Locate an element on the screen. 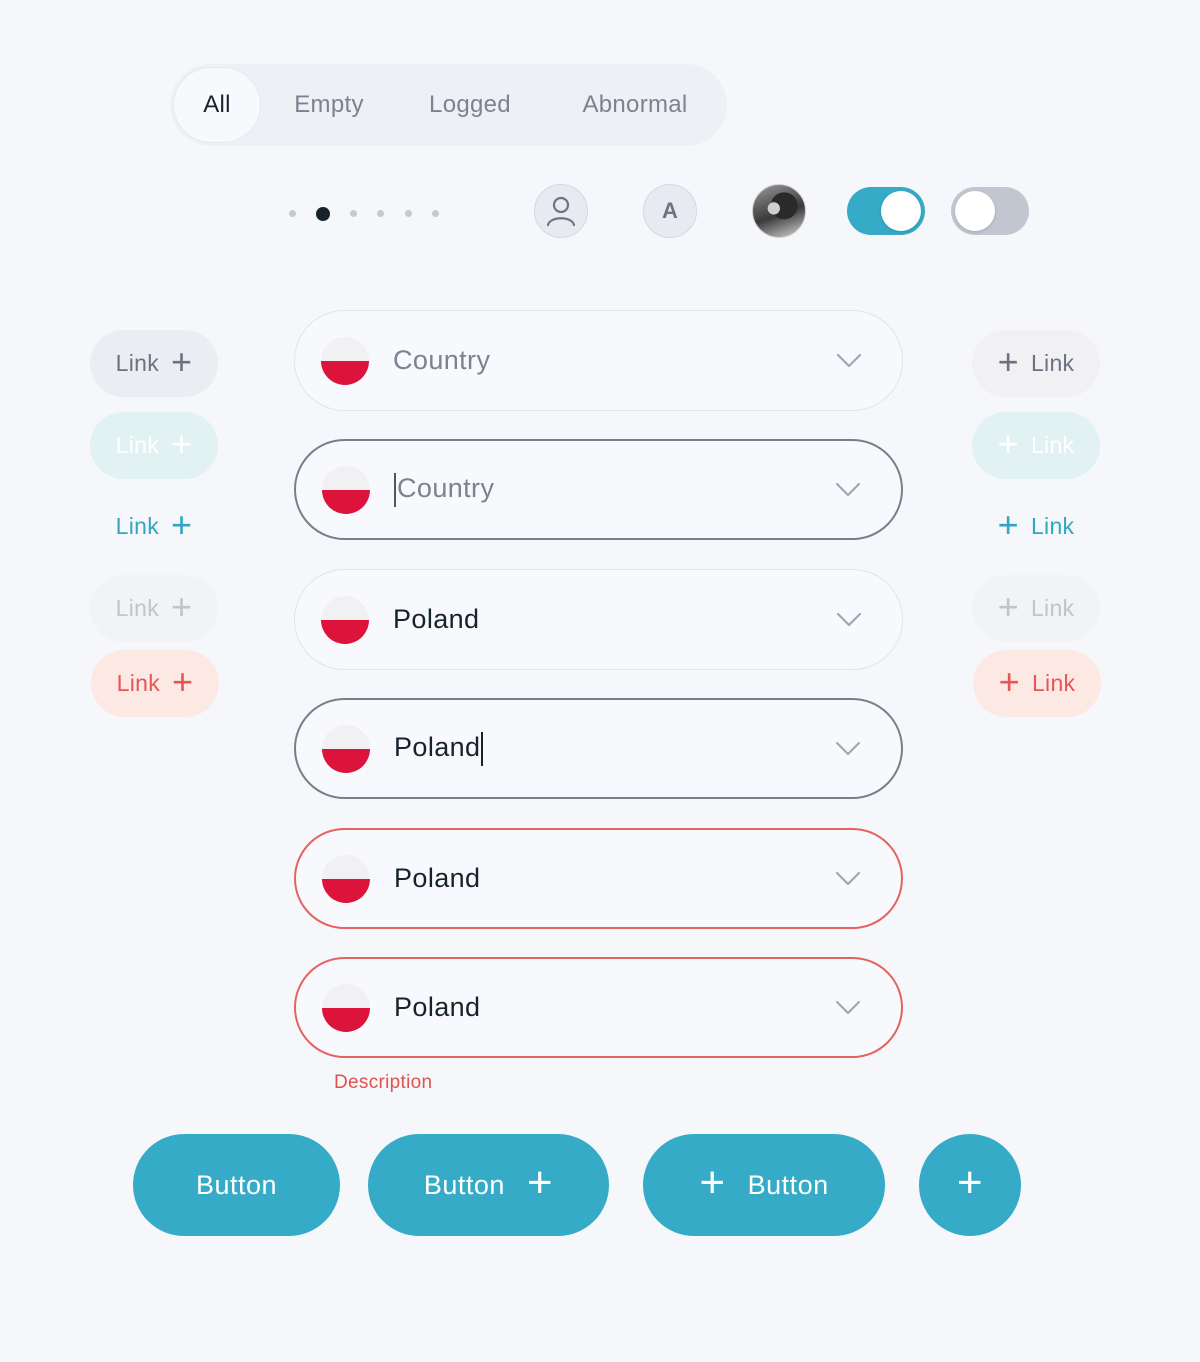 The width and height of the screenshot is (1200, 1362). link-chip-default: Link + is located at coordinates (154, 363).